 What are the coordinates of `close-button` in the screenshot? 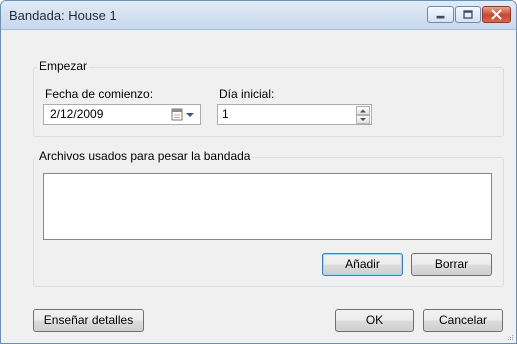 It's located at (496, 14).